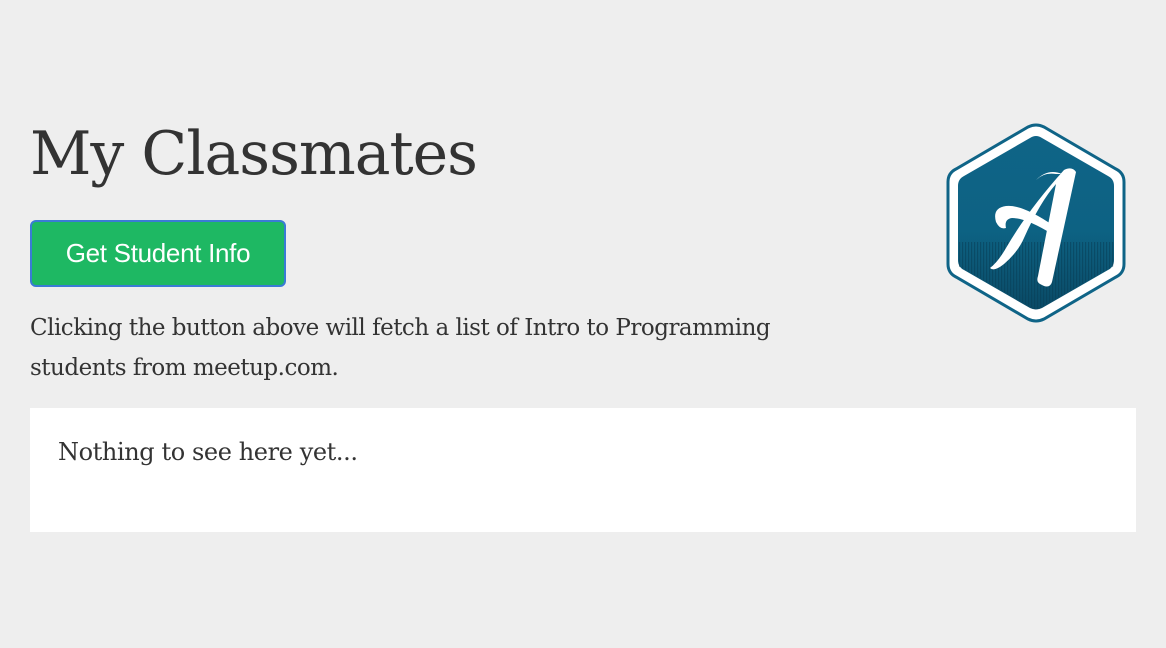 The image size is (1166, 648). Describe the element at coordinates (158, 253) in the screenshot. I see `get-student-info-button: Get Student Info` at that location.